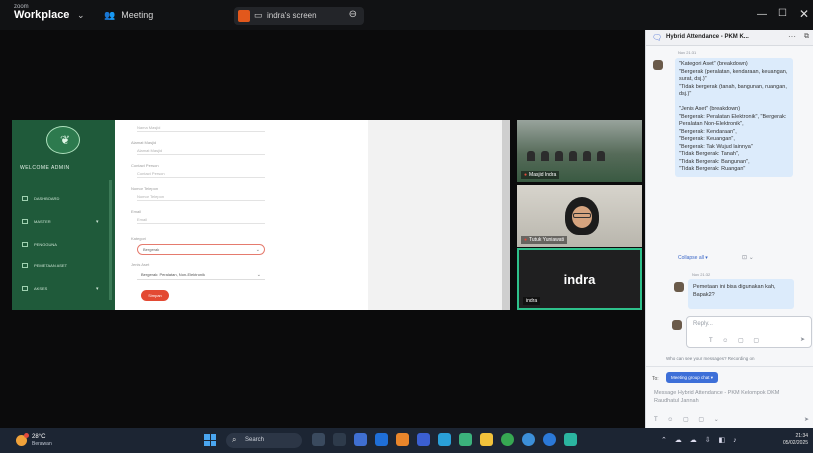 The width and height of the screenshot is (813, 453). Describe the element at coordinates (749, 332) in the screenshot. I see `reply-input: Reply... T ☺ ▢ ▢ ➤` at that location.